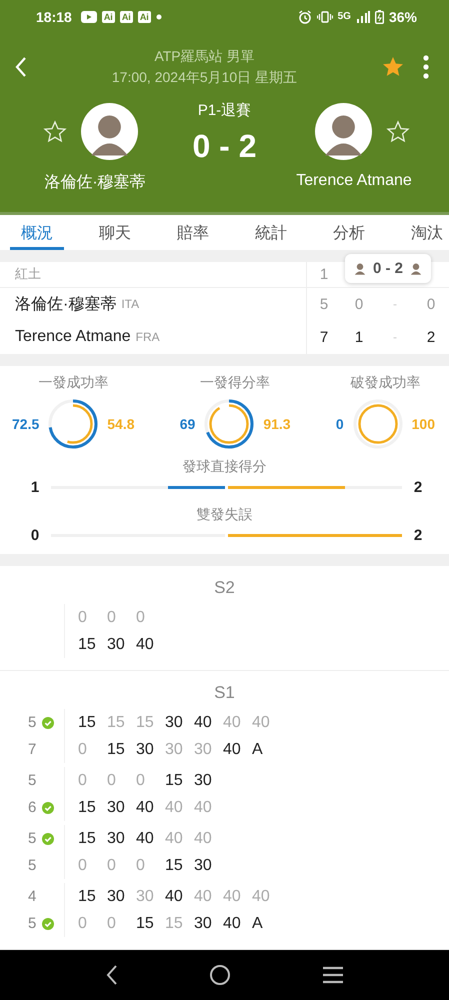  I want to click on player-name: 洛倫佐·穆塞蒂, so click(95, 183).